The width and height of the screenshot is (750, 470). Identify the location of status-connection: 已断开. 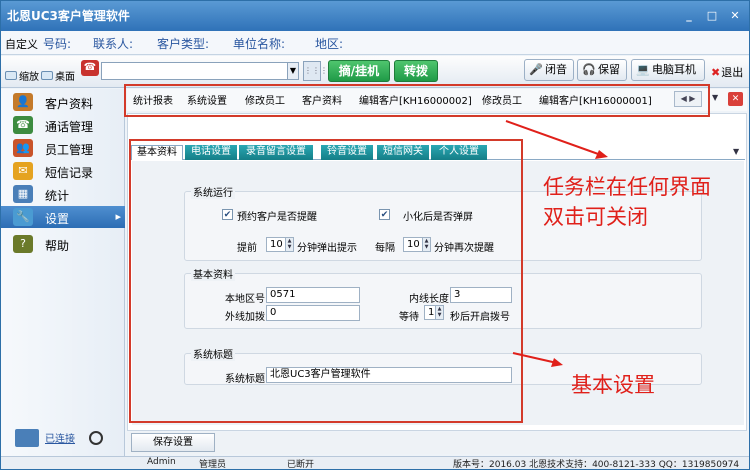
(301, 465).